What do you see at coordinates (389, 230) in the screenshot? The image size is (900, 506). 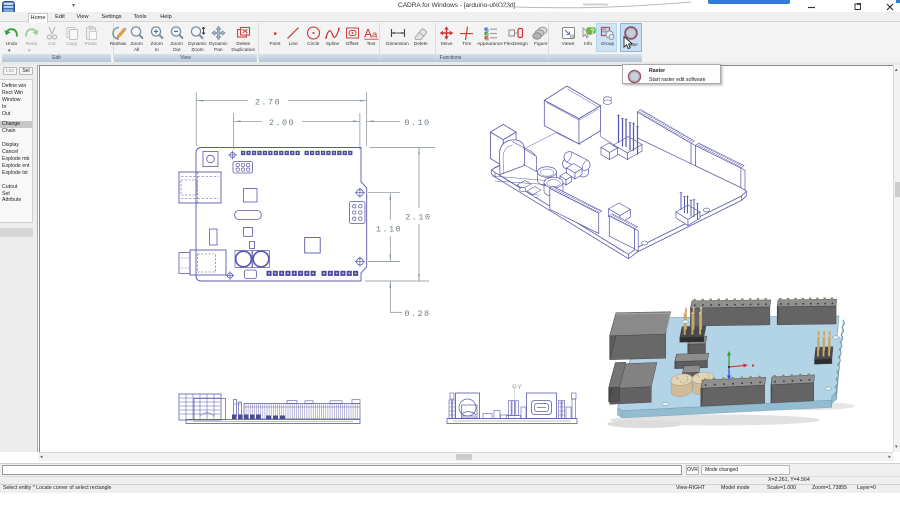 I see `svg-text: 1.10` at bounding box center [389, 230].